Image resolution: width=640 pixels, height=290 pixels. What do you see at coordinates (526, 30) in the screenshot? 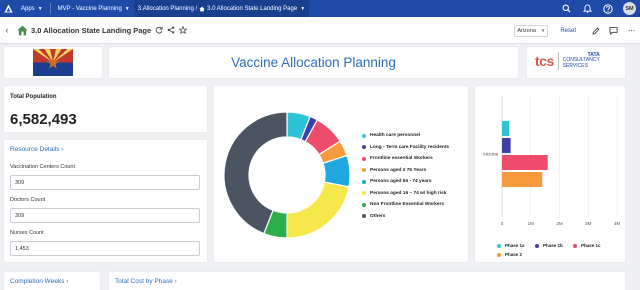
I see `state-select-value: Arizona` at bounding box center [526, 30].